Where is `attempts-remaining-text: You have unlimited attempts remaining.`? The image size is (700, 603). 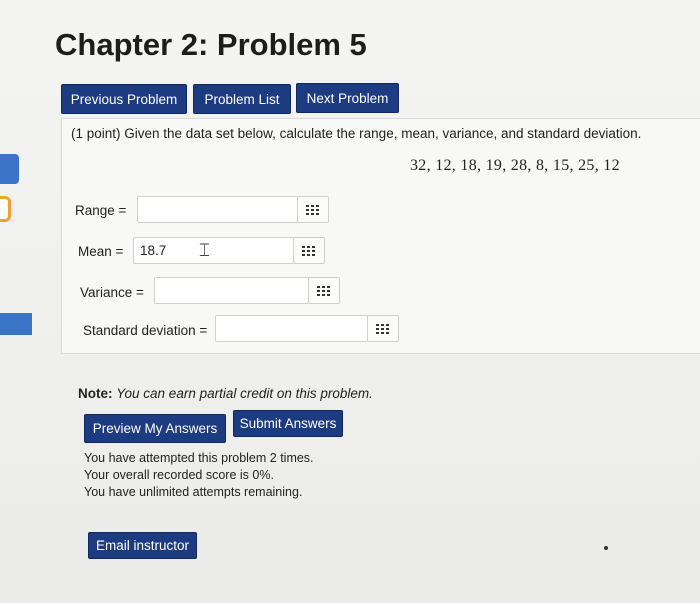
attempts-remaining-text: You have unlimited attempts remaining. is located at coordinates (193, 492).